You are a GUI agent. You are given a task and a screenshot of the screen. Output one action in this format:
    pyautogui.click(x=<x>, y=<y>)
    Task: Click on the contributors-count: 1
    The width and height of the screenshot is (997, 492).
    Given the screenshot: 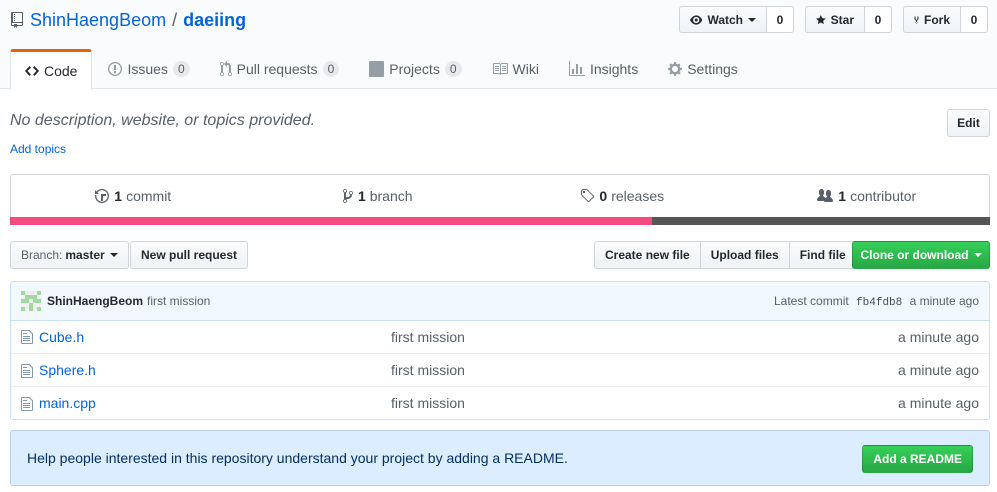 What is the action you would take?
    pyautogui.click(x=842, y=196)
    